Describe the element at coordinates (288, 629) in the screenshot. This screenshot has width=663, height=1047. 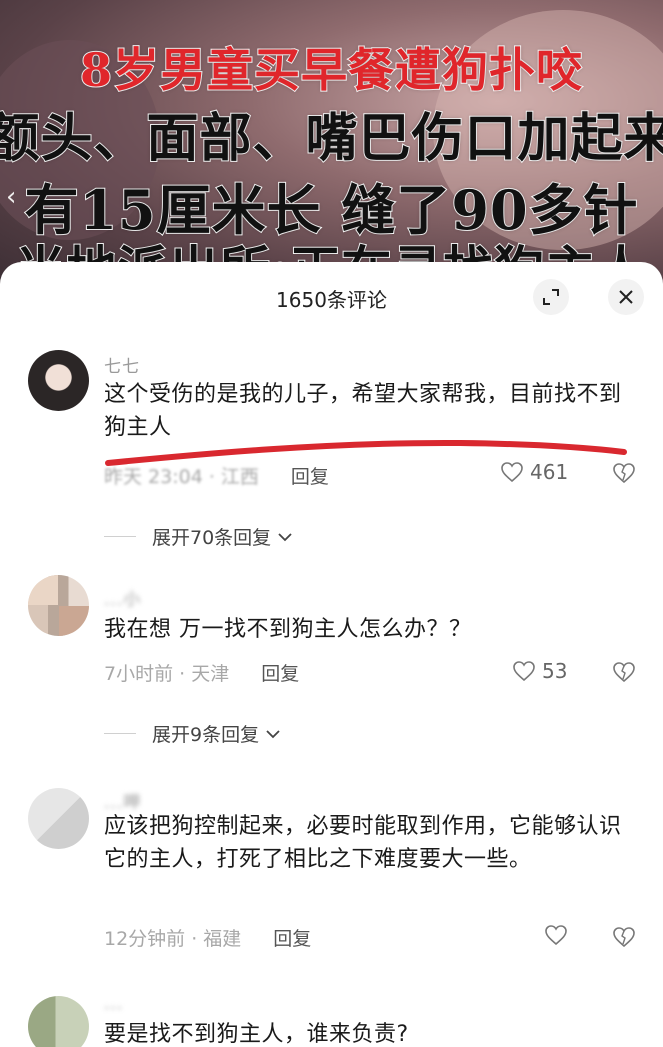
I see `comment-text: 我在想 万一找不到狗主人怎么办？？` at that location.